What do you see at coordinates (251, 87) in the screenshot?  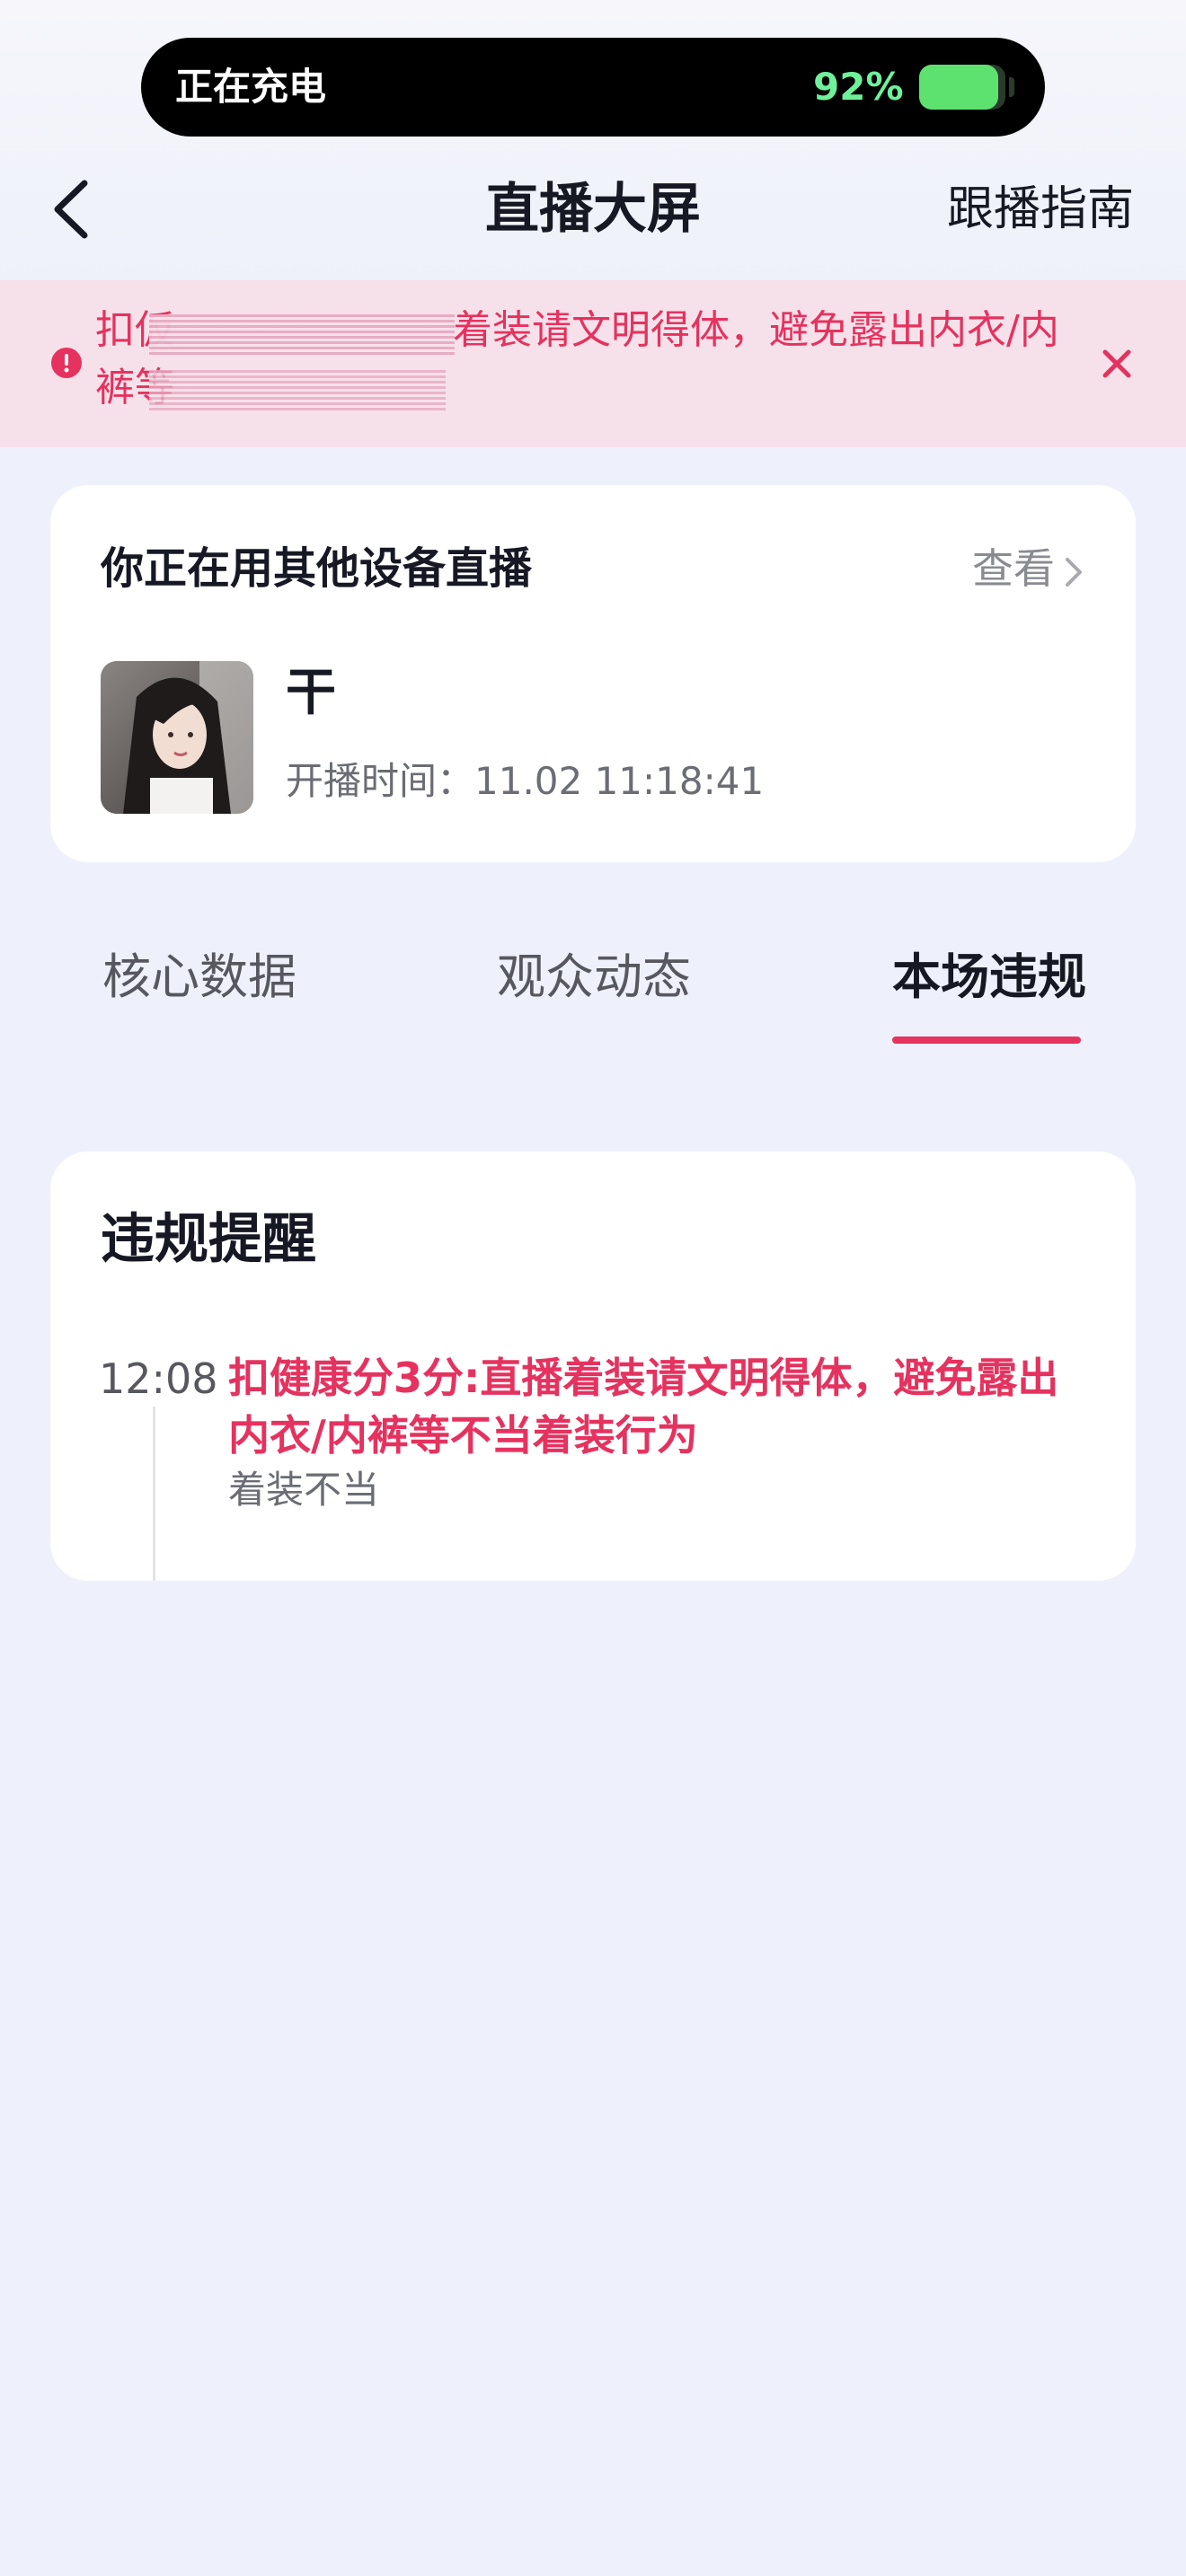 I see `charging-status: 正在充电` at bounding box center [251, 87].